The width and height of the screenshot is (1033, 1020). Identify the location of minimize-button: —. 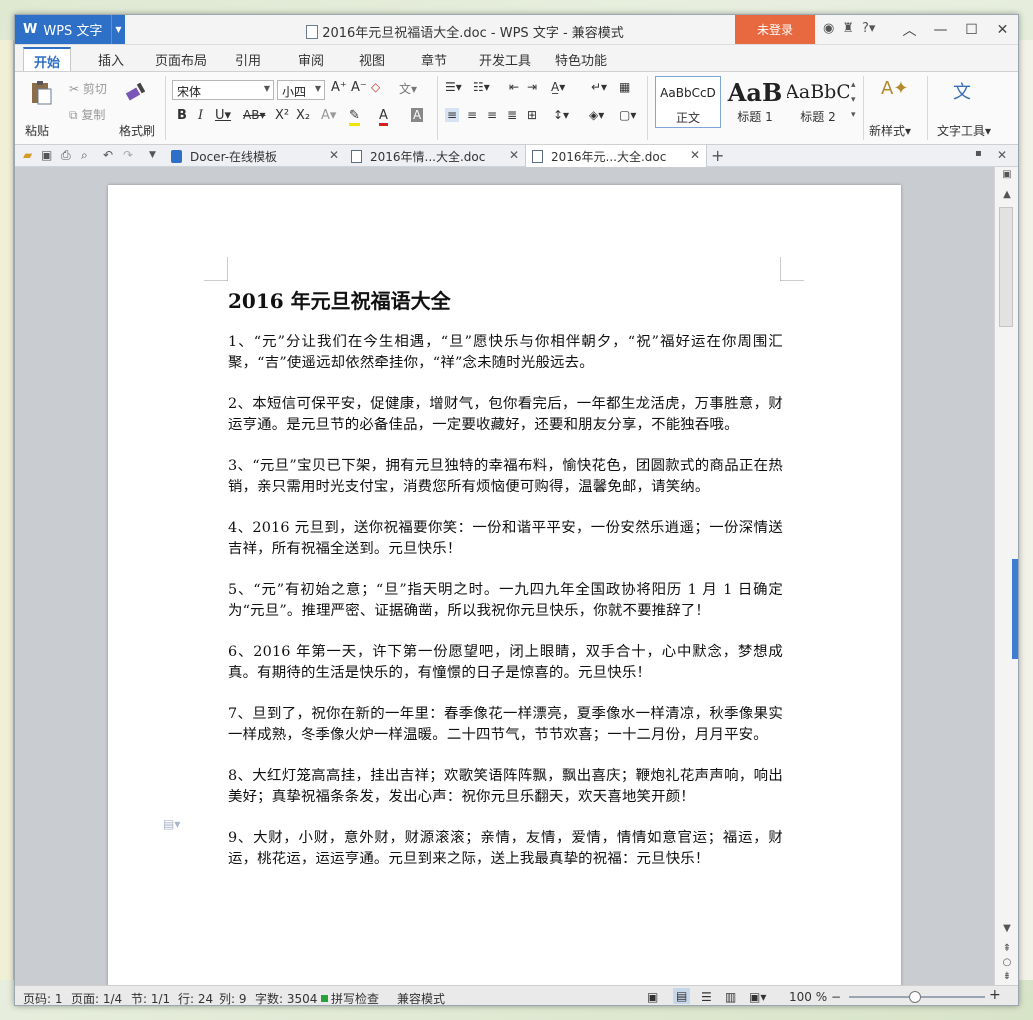
(940, 29).